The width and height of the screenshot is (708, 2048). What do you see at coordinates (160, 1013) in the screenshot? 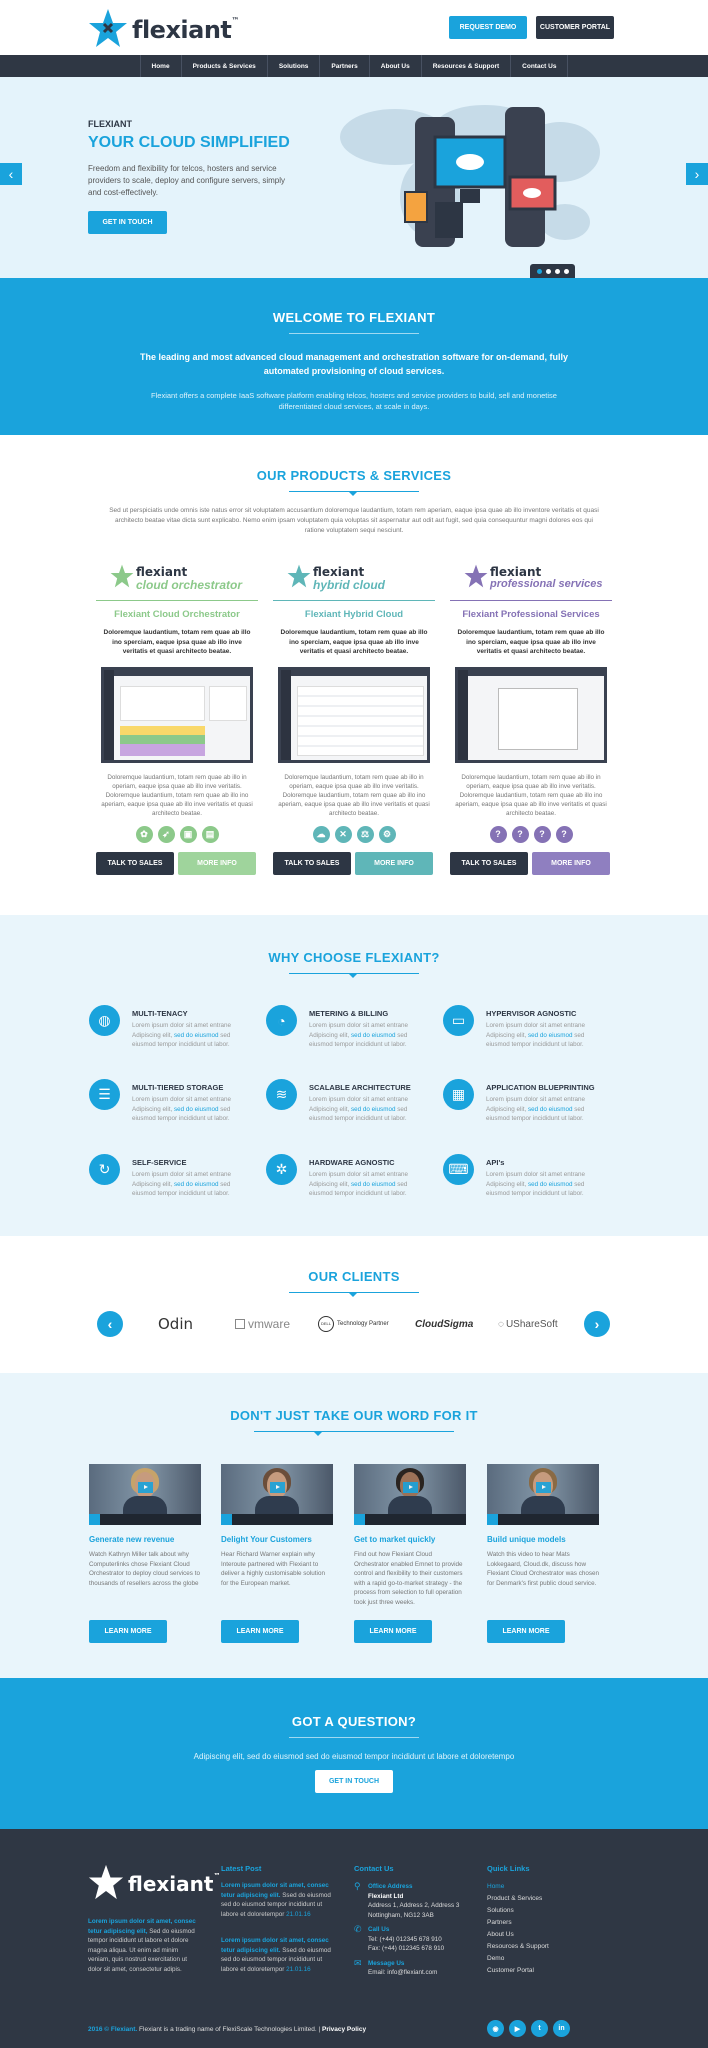
I see `feature-title: MULTI-TENACY` at bounding box center [160, 1013].